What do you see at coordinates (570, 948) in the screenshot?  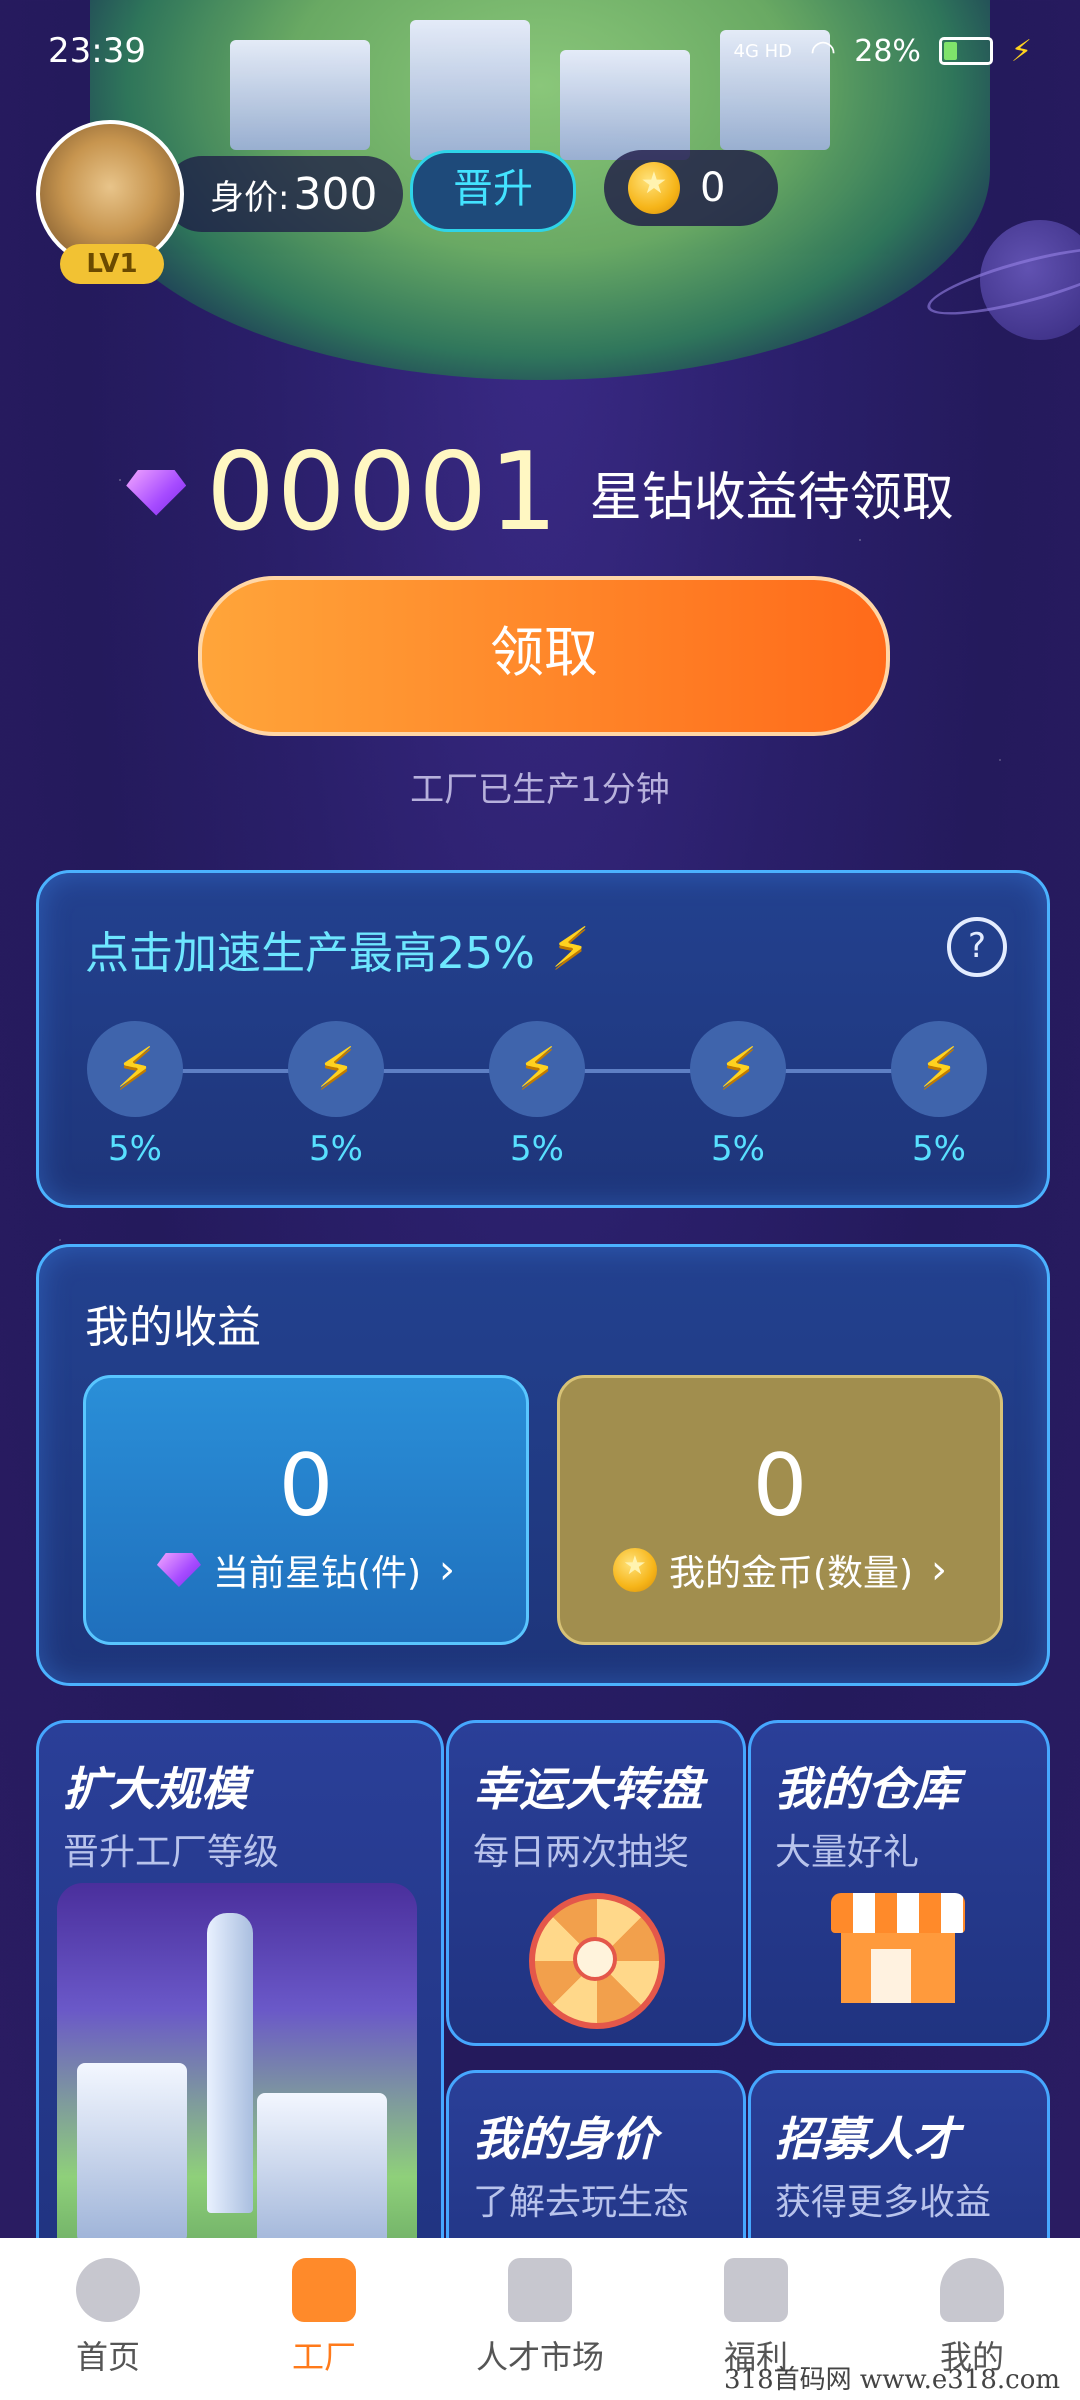 I see `lightning-icon: ⚡` at bounding box center [570, 948].